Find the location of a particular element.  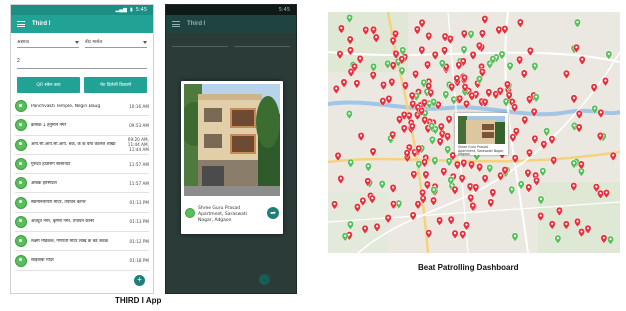

beat-dropdown: बीट मार्शल is located at coordinates (116, 43).